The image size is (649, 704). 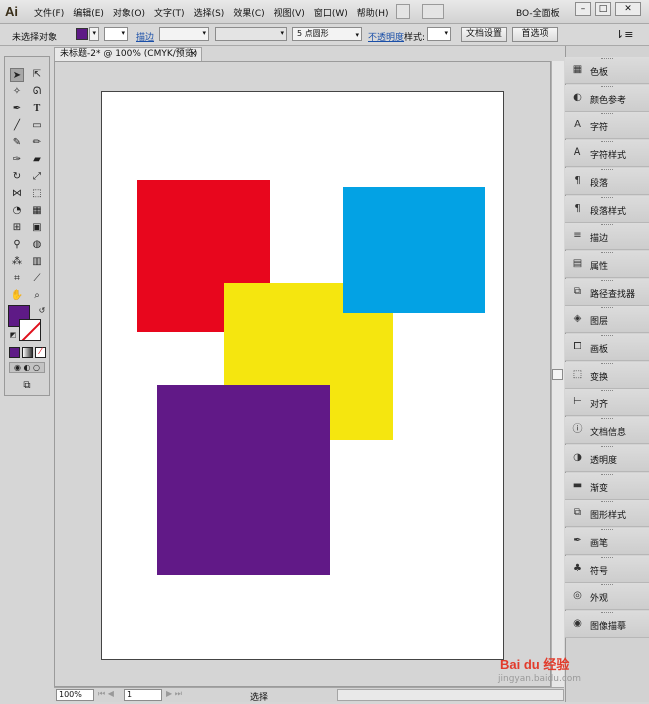 I want to click on blob-brush-tool-icon: ✑, so click(x=17, y=160).